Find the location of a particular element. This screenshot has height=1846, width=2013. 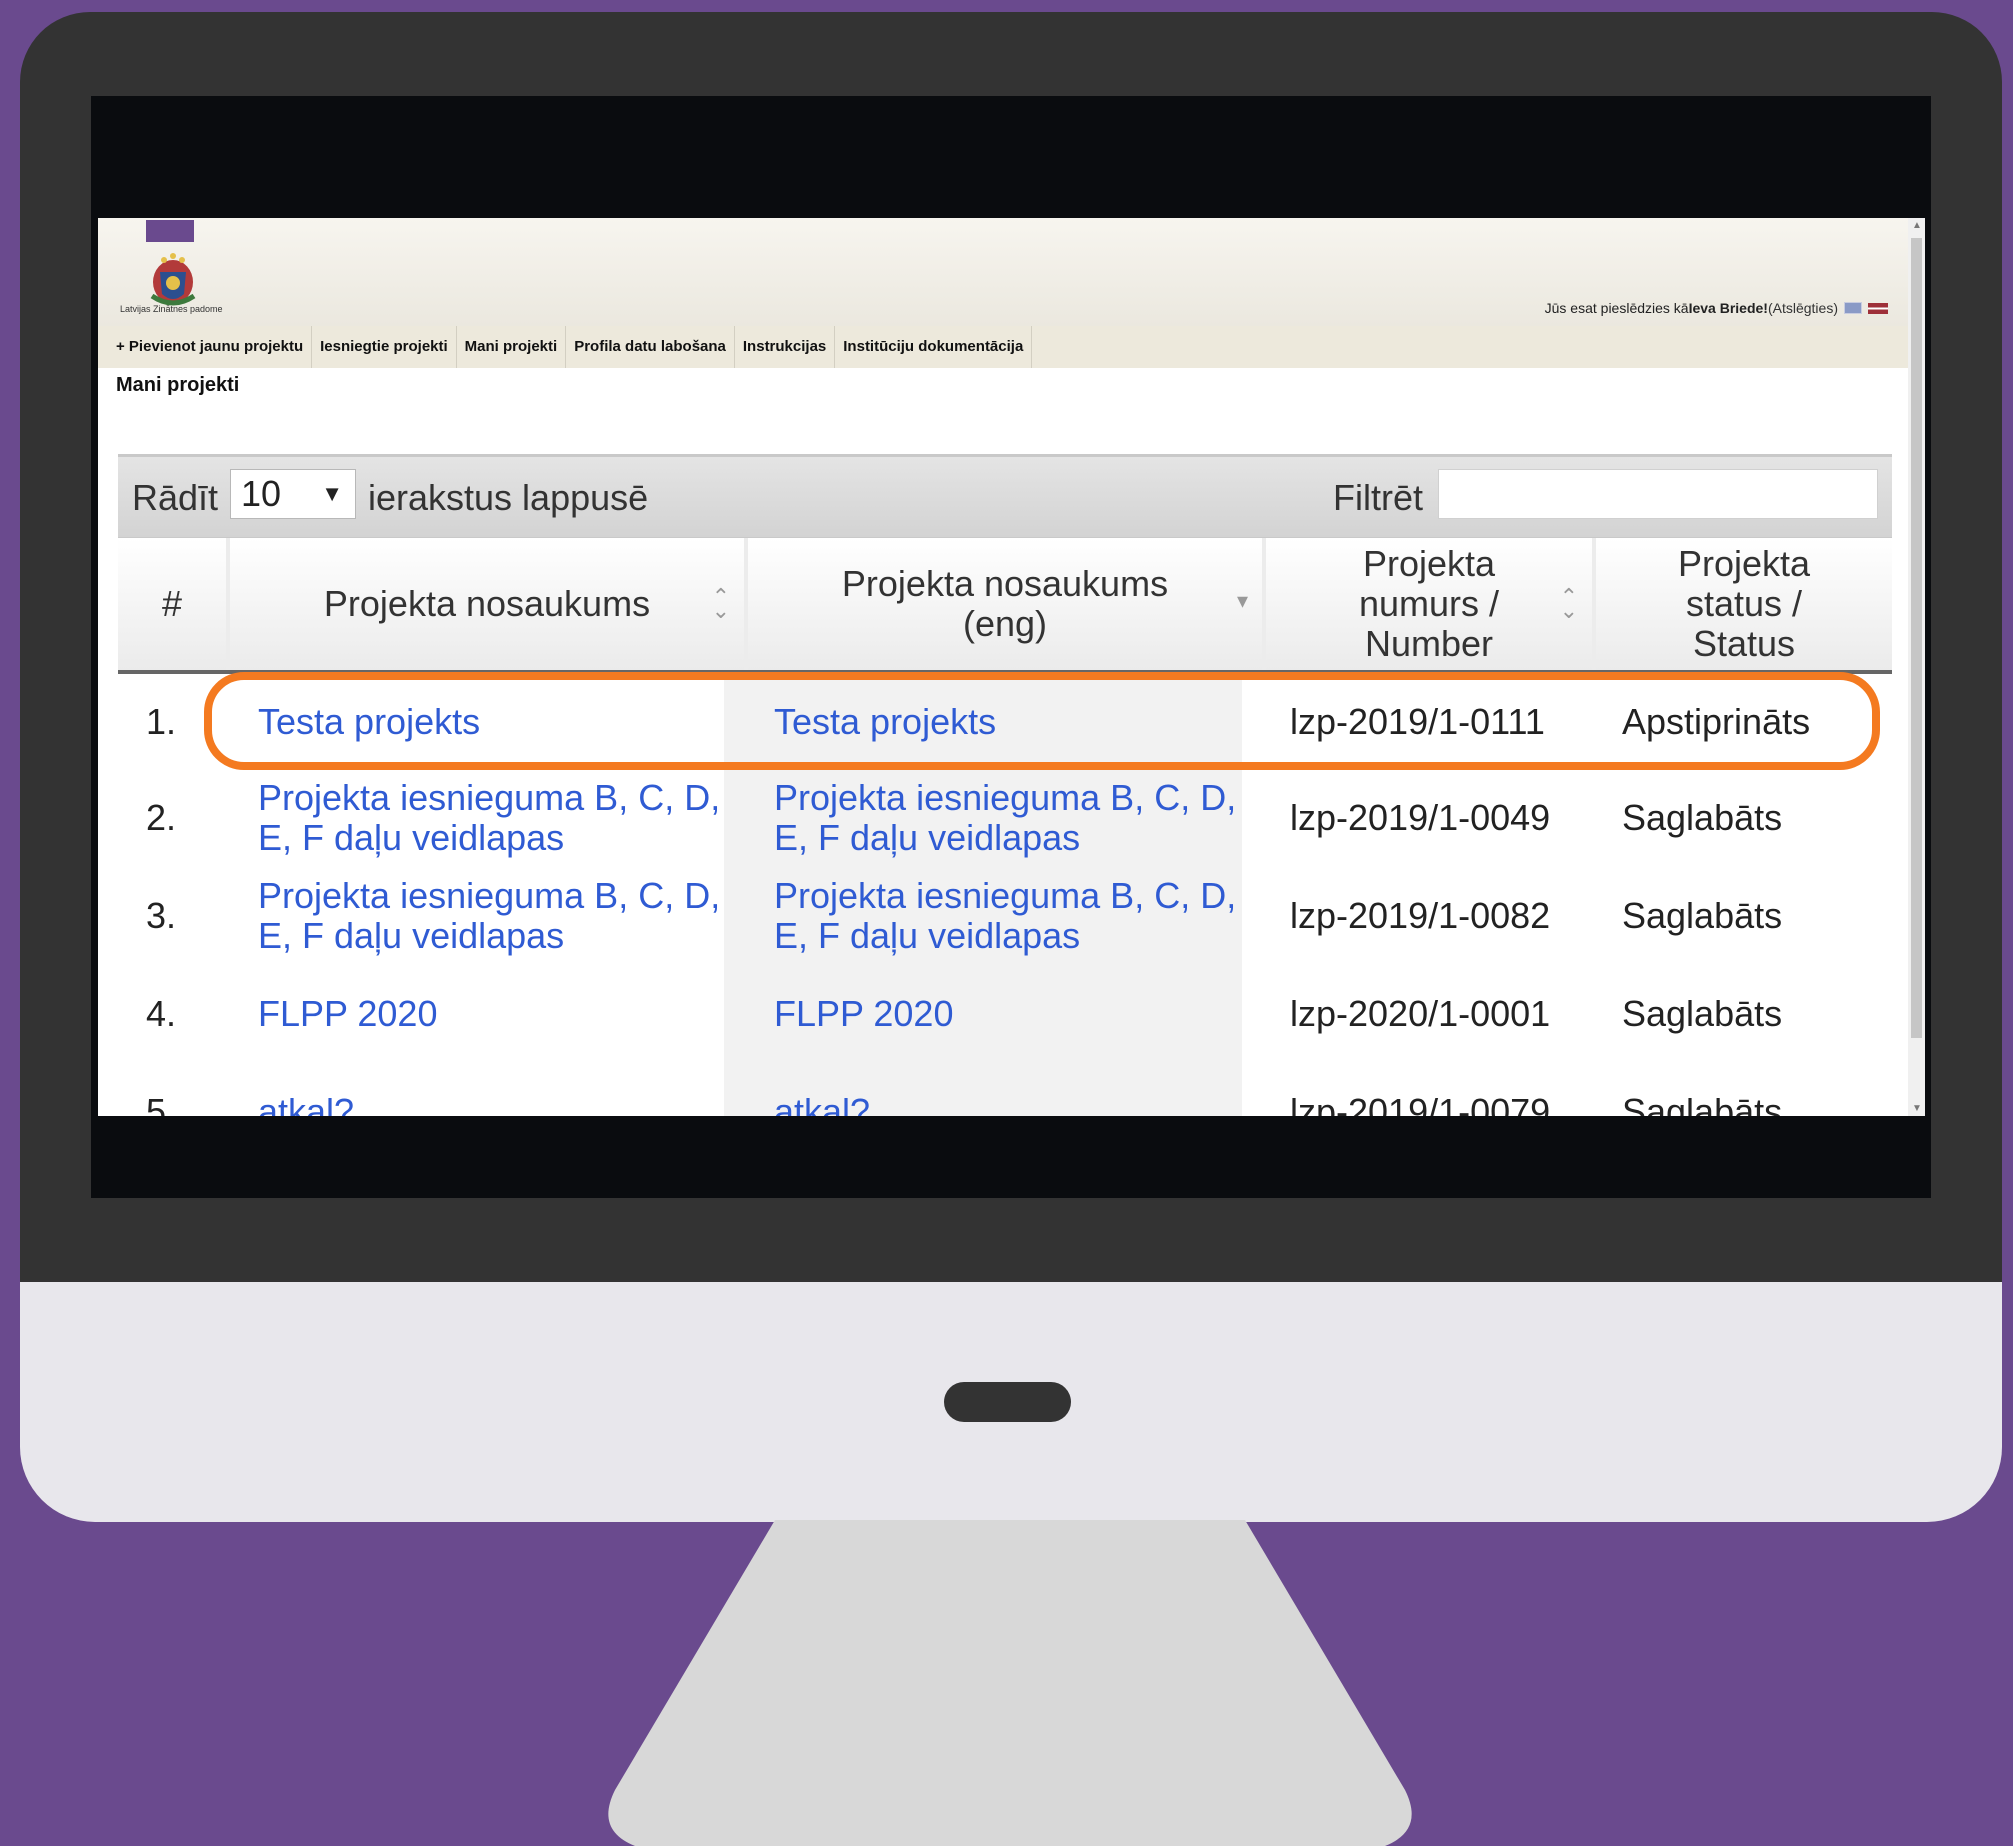

table-toolbar: Rādīt 10 ▼ ierakstus lappusē Filtrēt is located at coordinates (1005, 497).